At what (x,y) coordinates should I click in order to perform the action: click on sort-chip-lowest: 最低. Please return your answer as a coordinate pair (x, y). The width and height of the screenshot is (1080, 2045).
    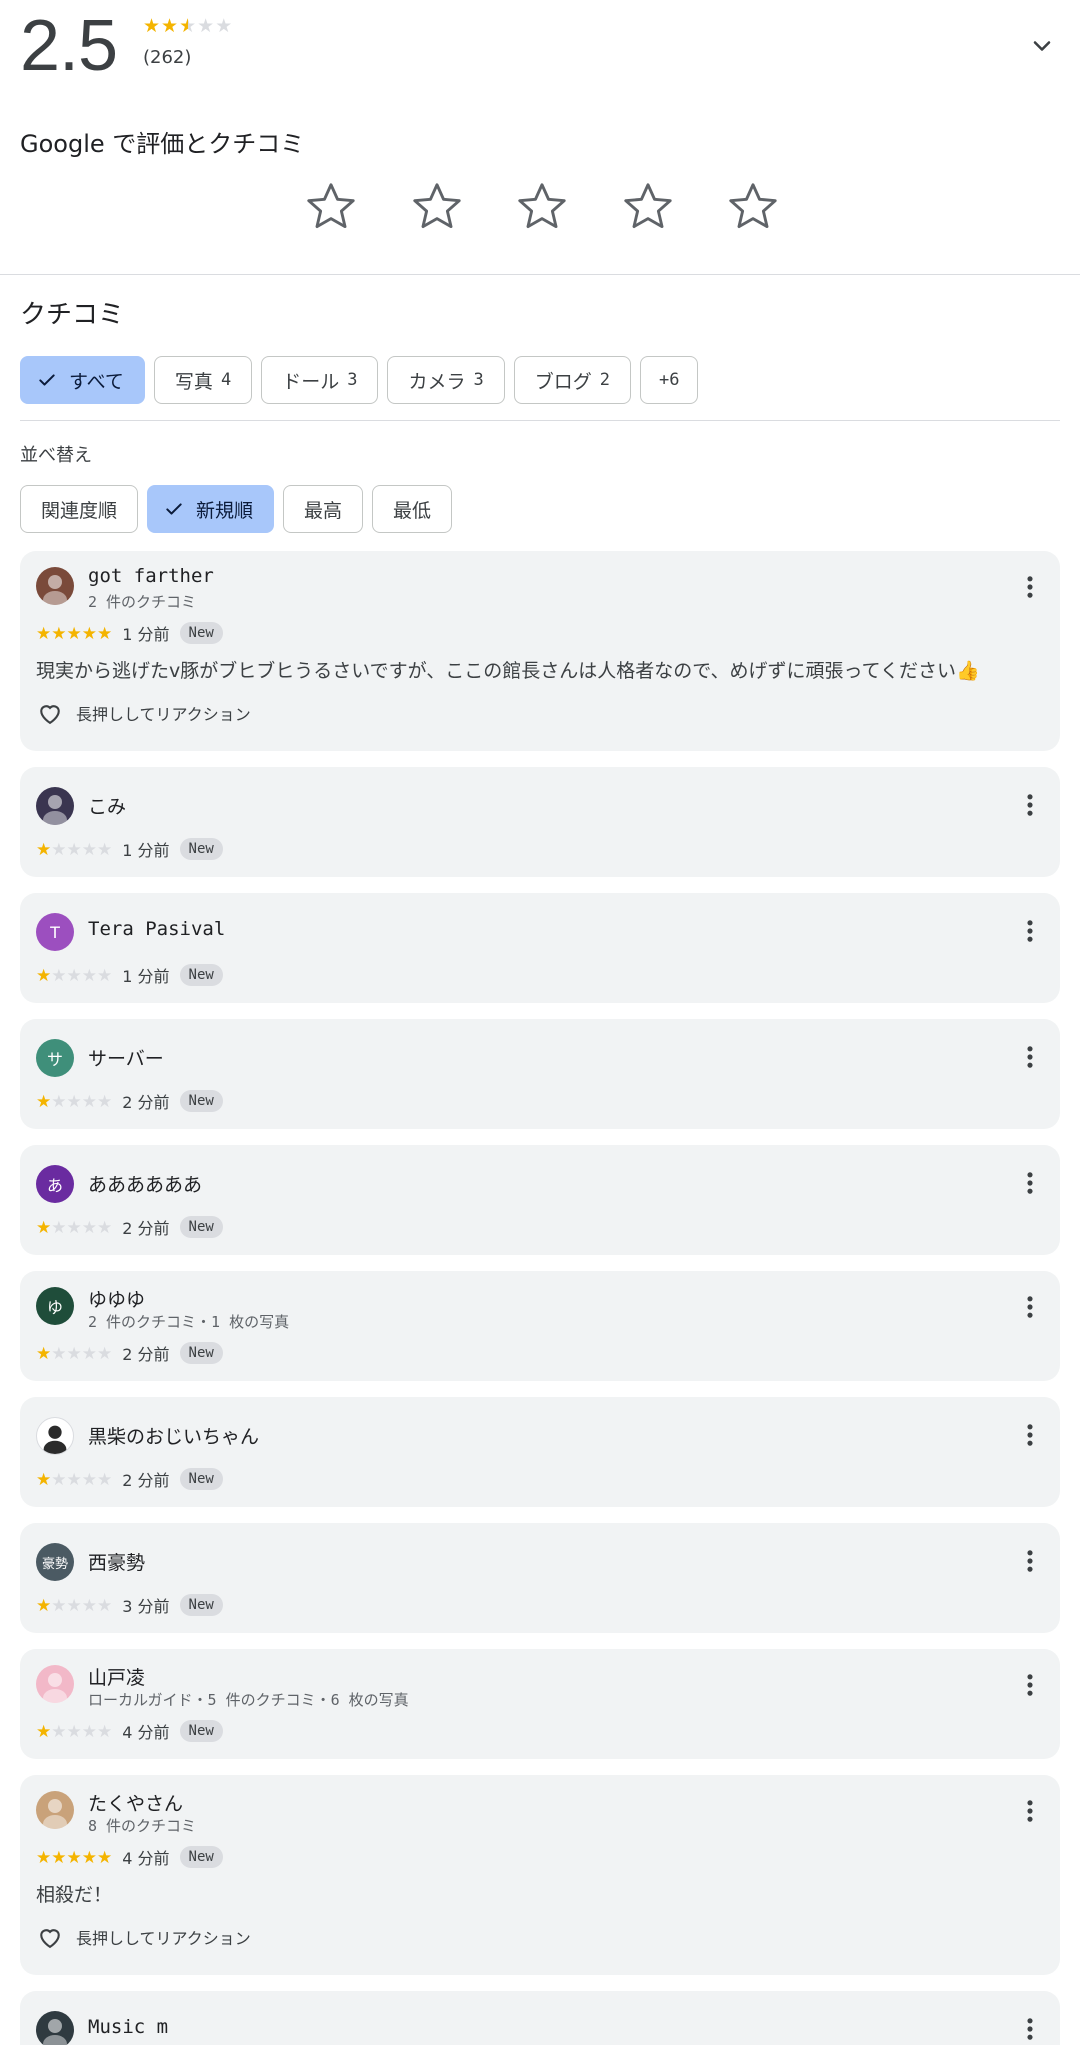
    Looking at the image, I should click on (412, 509).